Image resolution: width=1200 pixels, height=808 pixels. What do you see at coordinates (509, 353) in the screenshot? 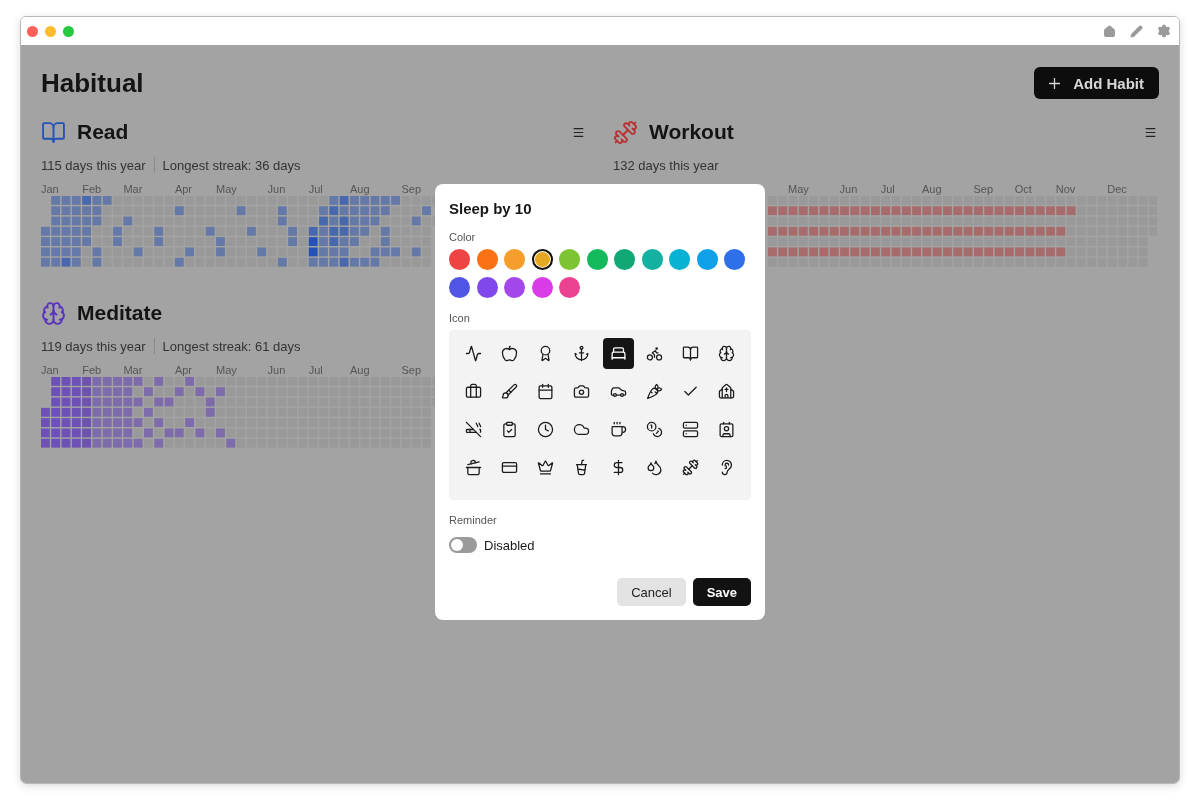
I see `apple-icon` at bounding box center [509, 353].